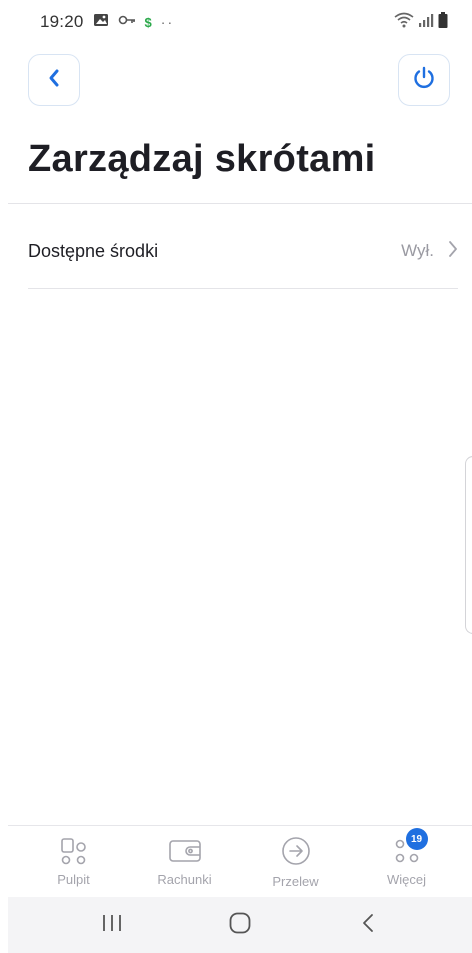 This screenshot has height=953, width=472. I want to click on bottom-nav: Pulpit Rachunki Przelew 19 Więcej, so click(240, 861).